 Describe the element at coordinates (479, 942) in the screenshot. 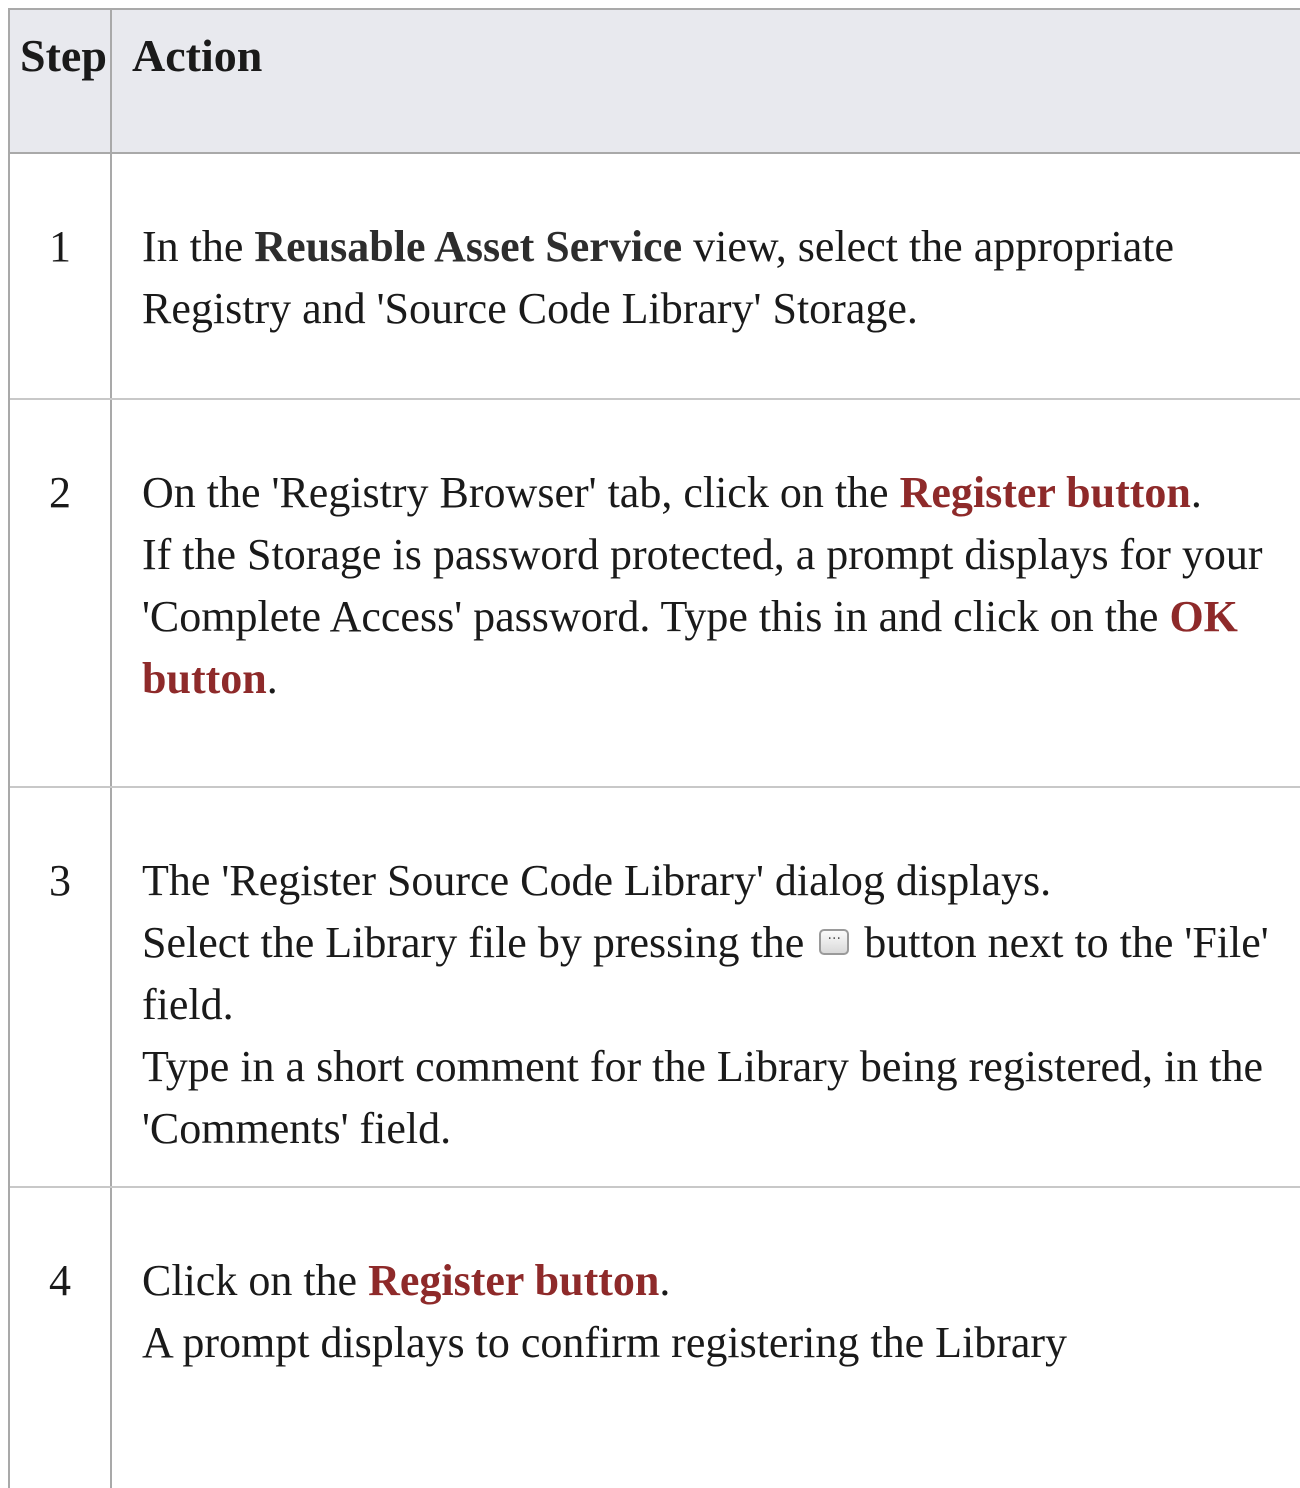

I see `action-text: Select the Library file by pressing the` at that location.